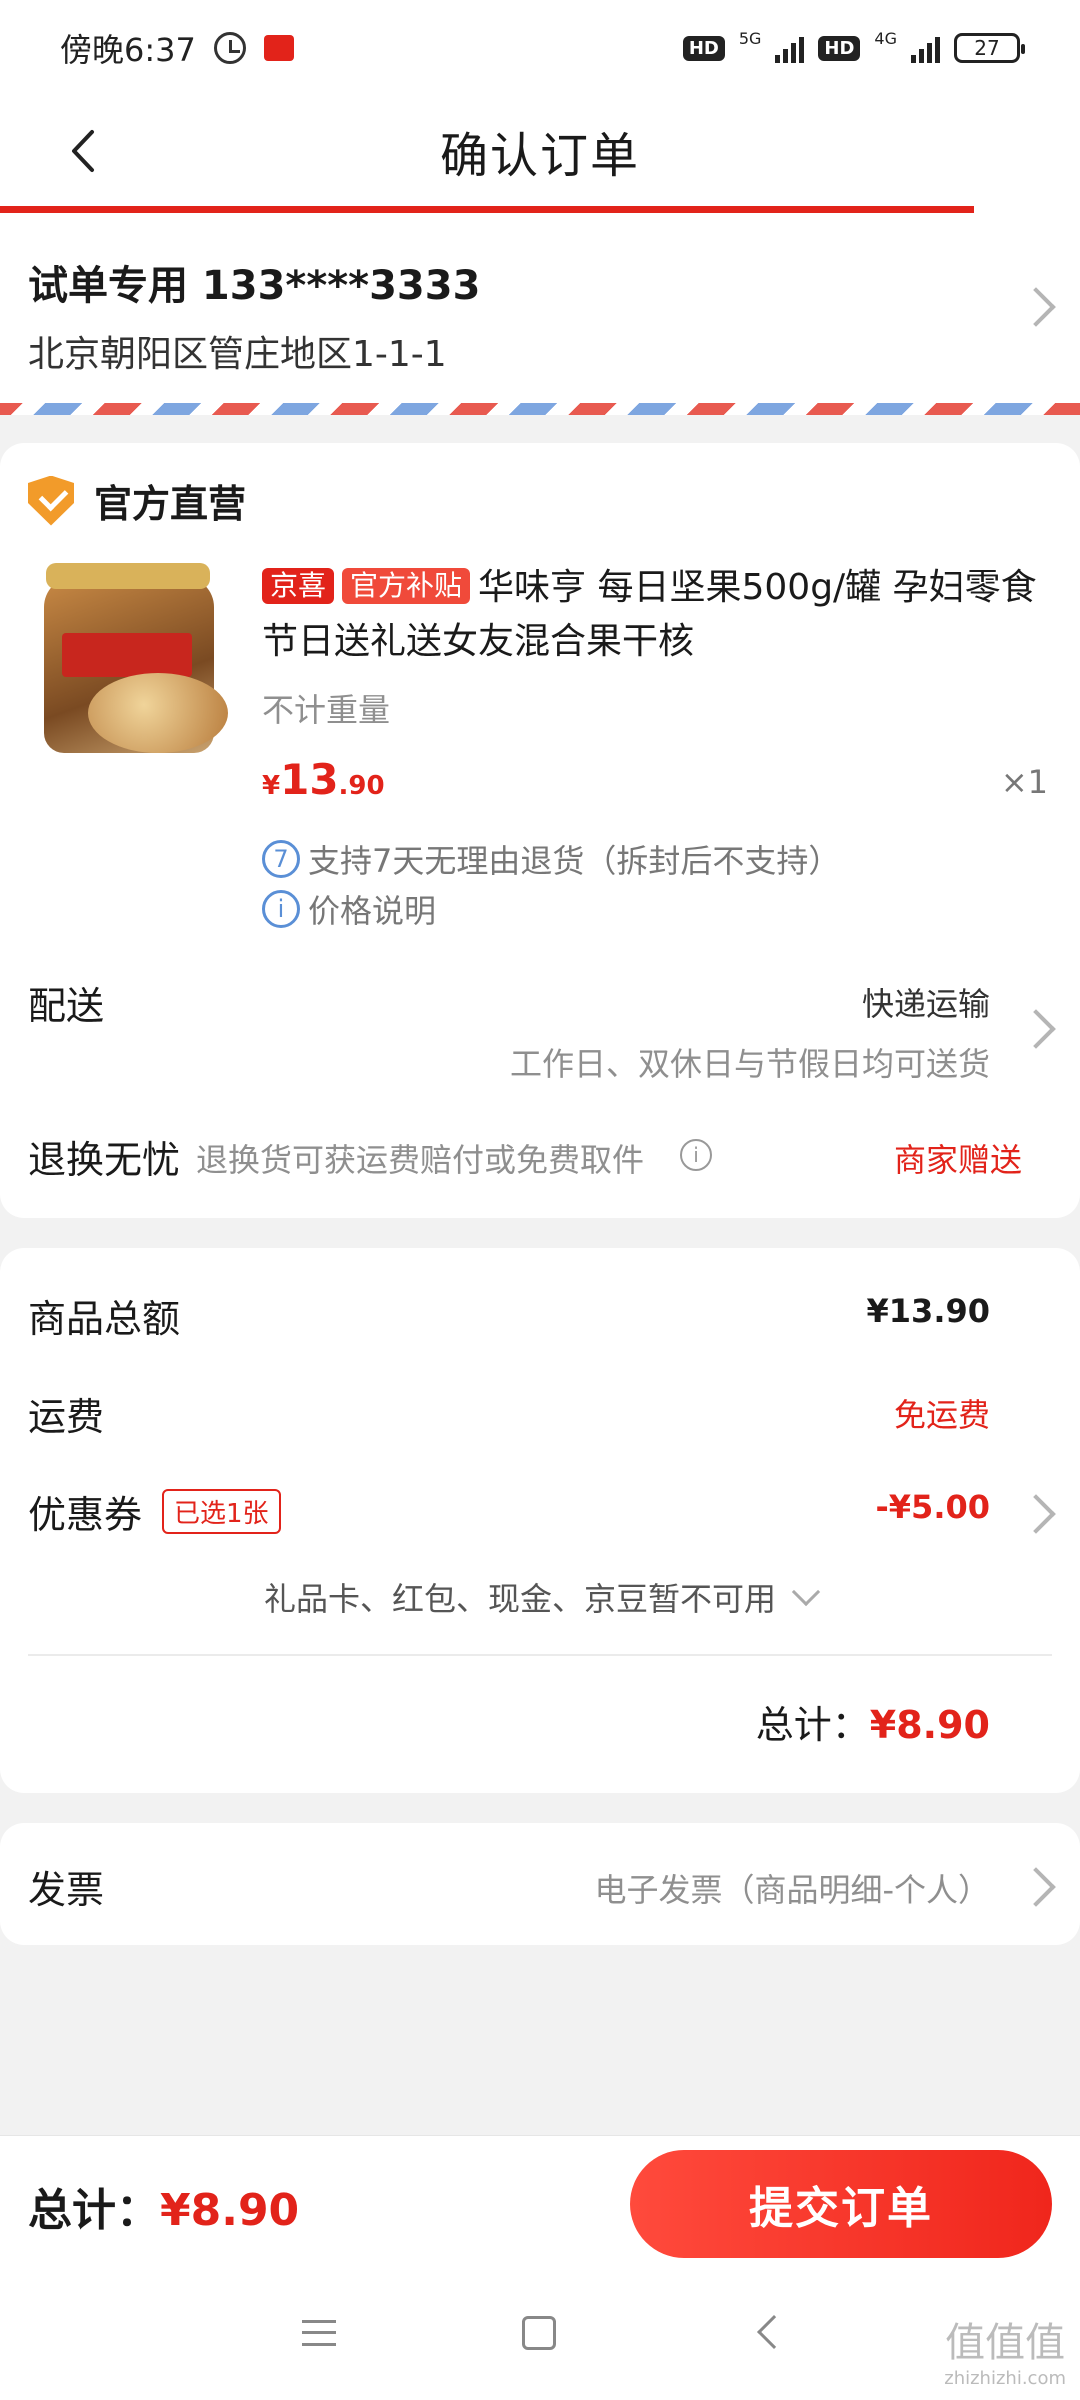 Image resolution: width=1080 pixels, height=2400 pixels. I want to click on back-icon, so click(774, 2332).